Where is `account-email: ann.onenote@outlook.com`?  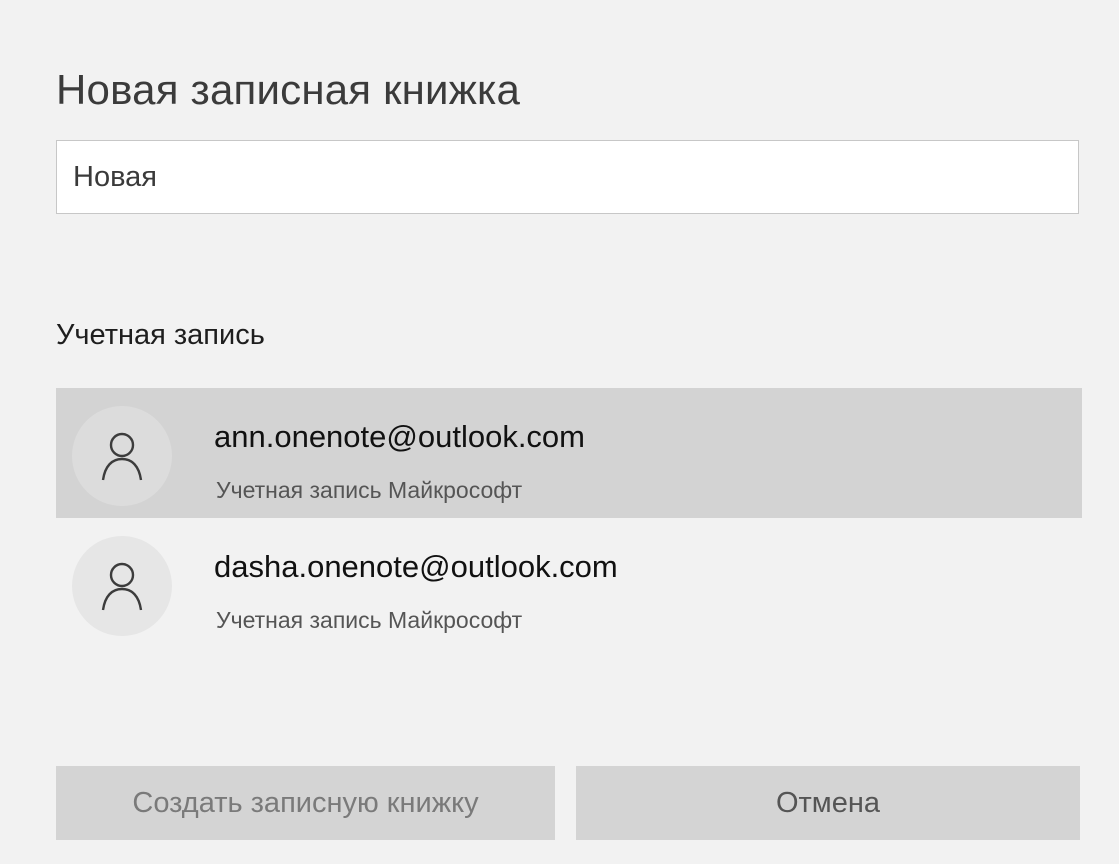
account-email: ann.onenote@outlook.com is located at coordinates (400, 436).